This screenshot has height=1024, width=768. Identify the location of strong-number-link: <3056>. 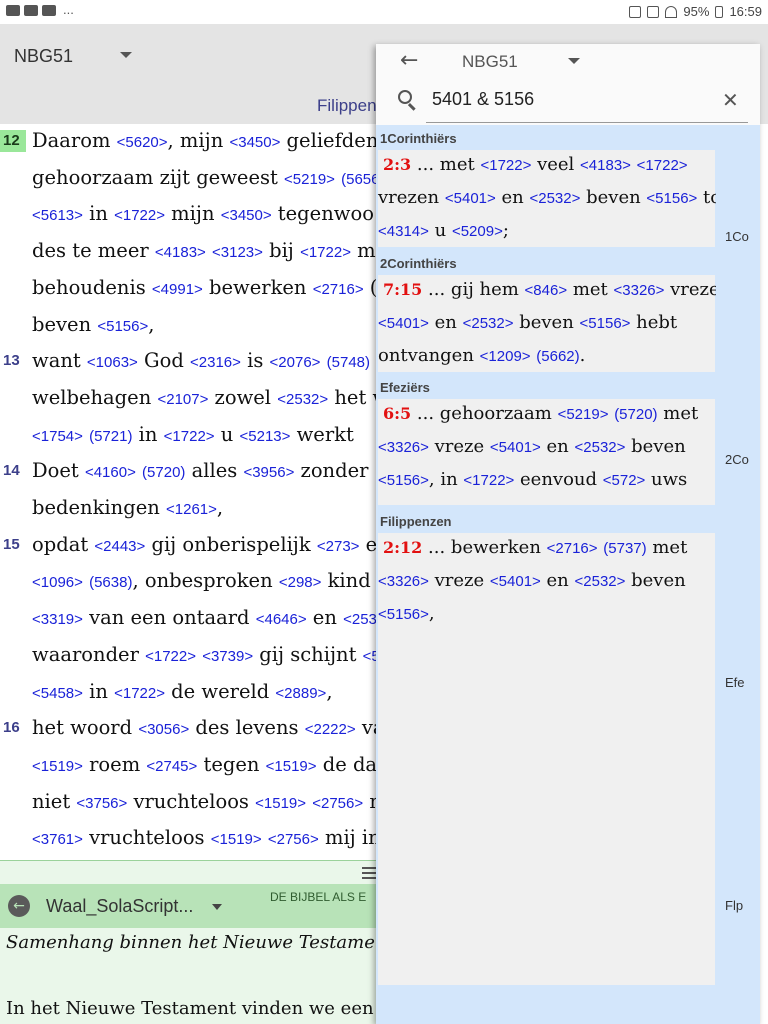
(163, 729).